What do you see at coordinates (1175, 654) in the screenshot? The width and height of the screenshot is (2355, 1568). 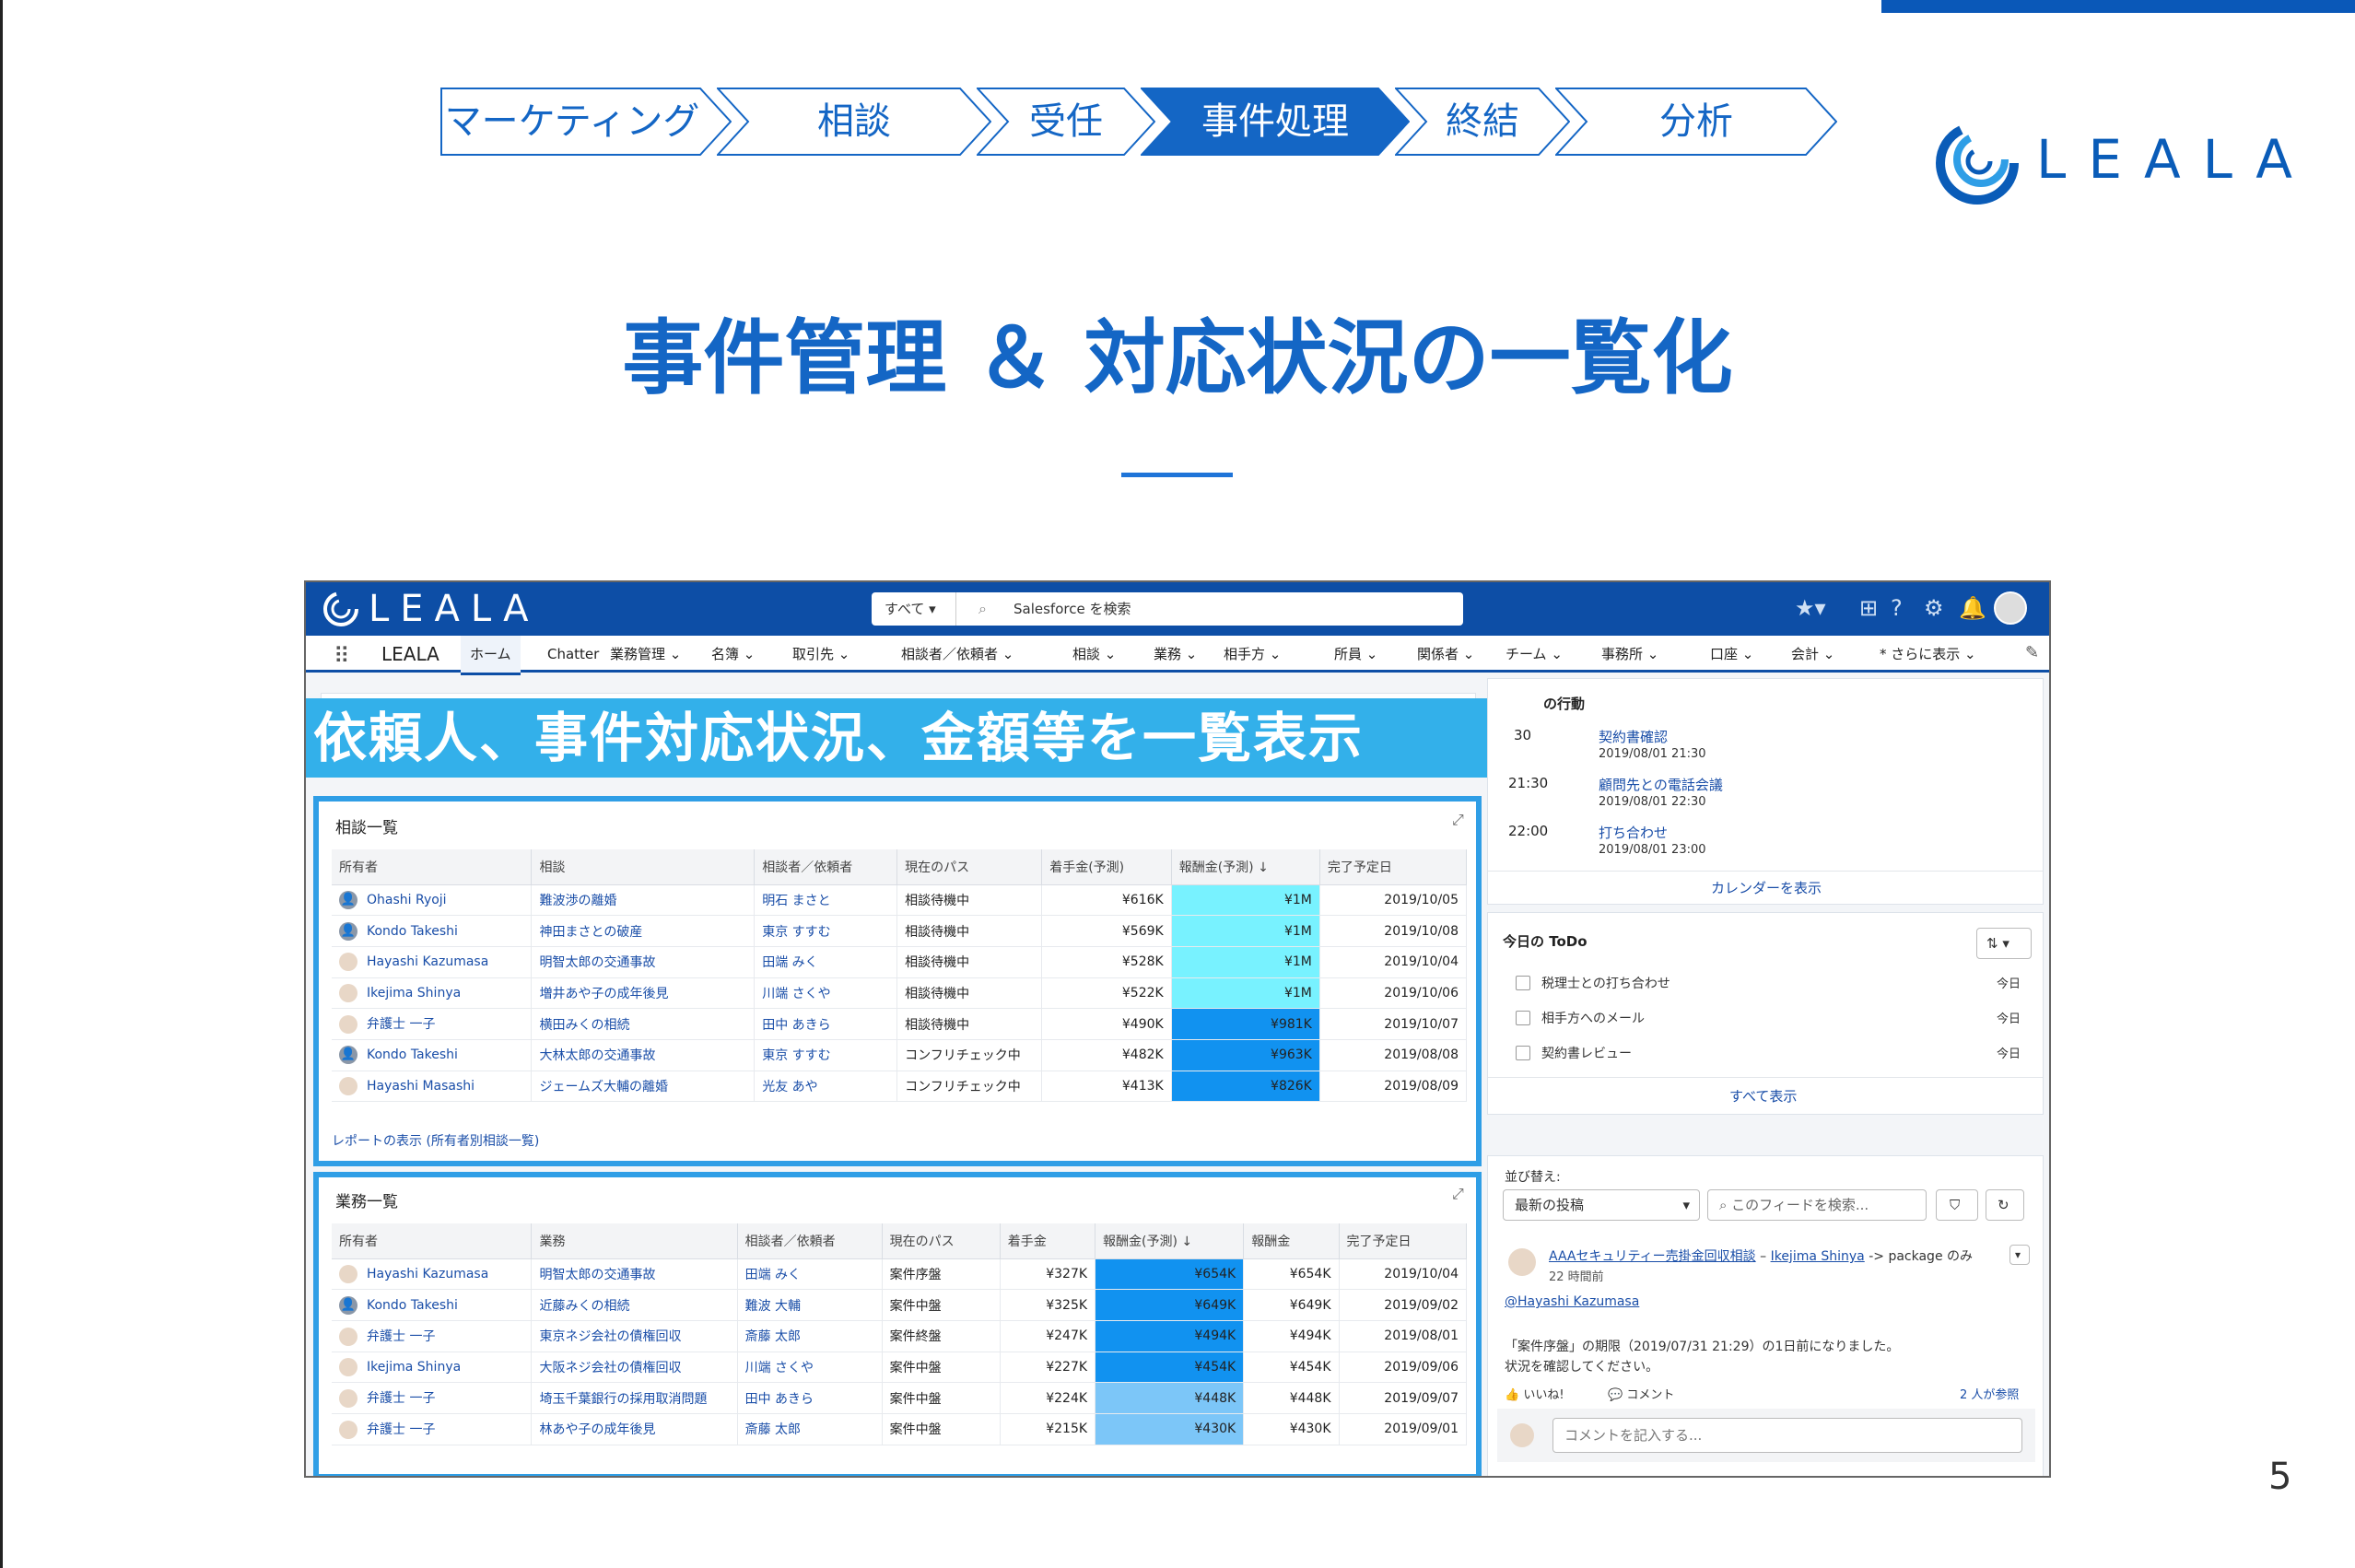 I see `nav-item: 業務 ⌄` at bounding box center [1175, 654].